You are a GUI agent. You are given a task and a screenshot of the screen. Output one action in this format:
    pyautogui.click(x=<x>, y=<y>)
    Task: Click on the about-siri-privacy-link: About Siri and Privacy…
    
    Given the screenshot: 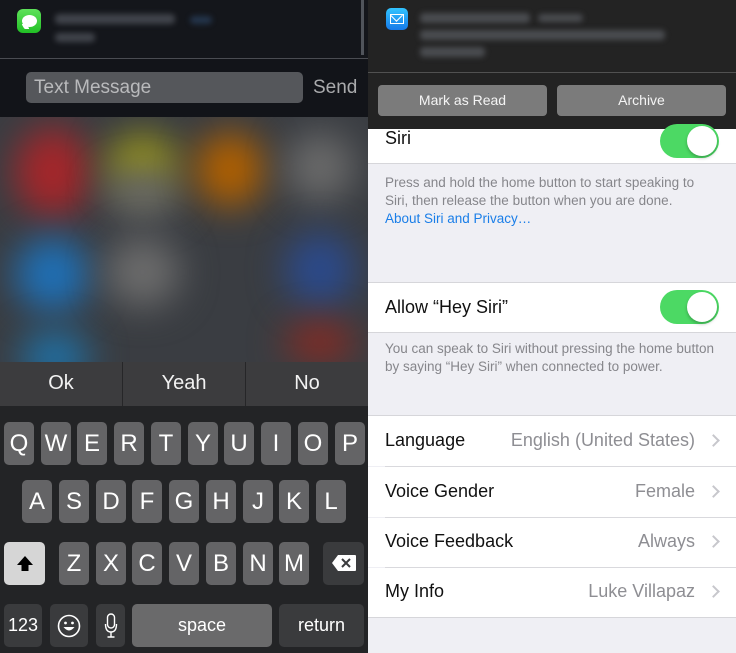 What is the action you would take?
    pyautogui.click(x=458, y=218)
    